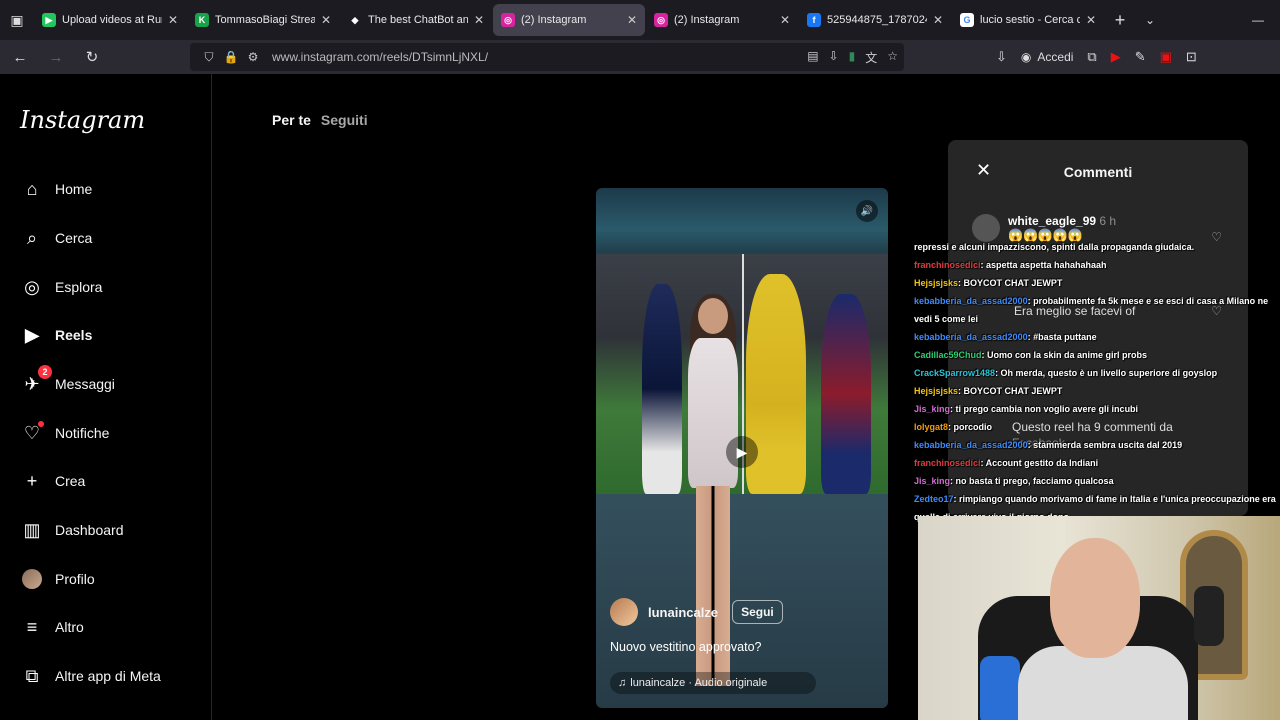 The height and width of the screenshot is (720, 1280). Describe the element at coordinates (82, 120) in the screenshot. I see `instagram-logo: Instagram` at that location.